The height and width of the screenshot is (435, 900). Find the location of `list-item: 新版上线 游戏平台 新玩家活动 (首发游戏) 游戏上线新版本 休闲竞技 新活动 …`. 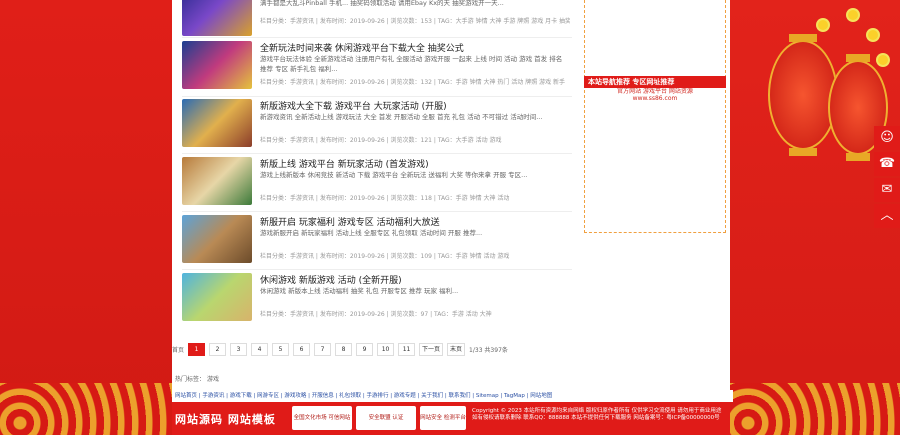

list-item: 新版上线 游戏平台 新玩家活动 (首发游戏) 游戏上线新版本 休闲竞技 新活动 … is located at coordinates (379, 184).